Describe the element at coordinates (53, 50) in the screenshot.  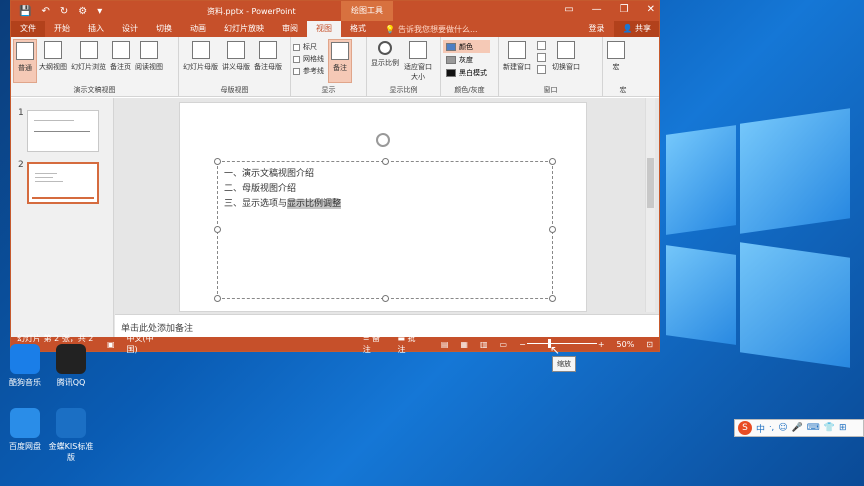
I see `outline-view-icon` at that location.